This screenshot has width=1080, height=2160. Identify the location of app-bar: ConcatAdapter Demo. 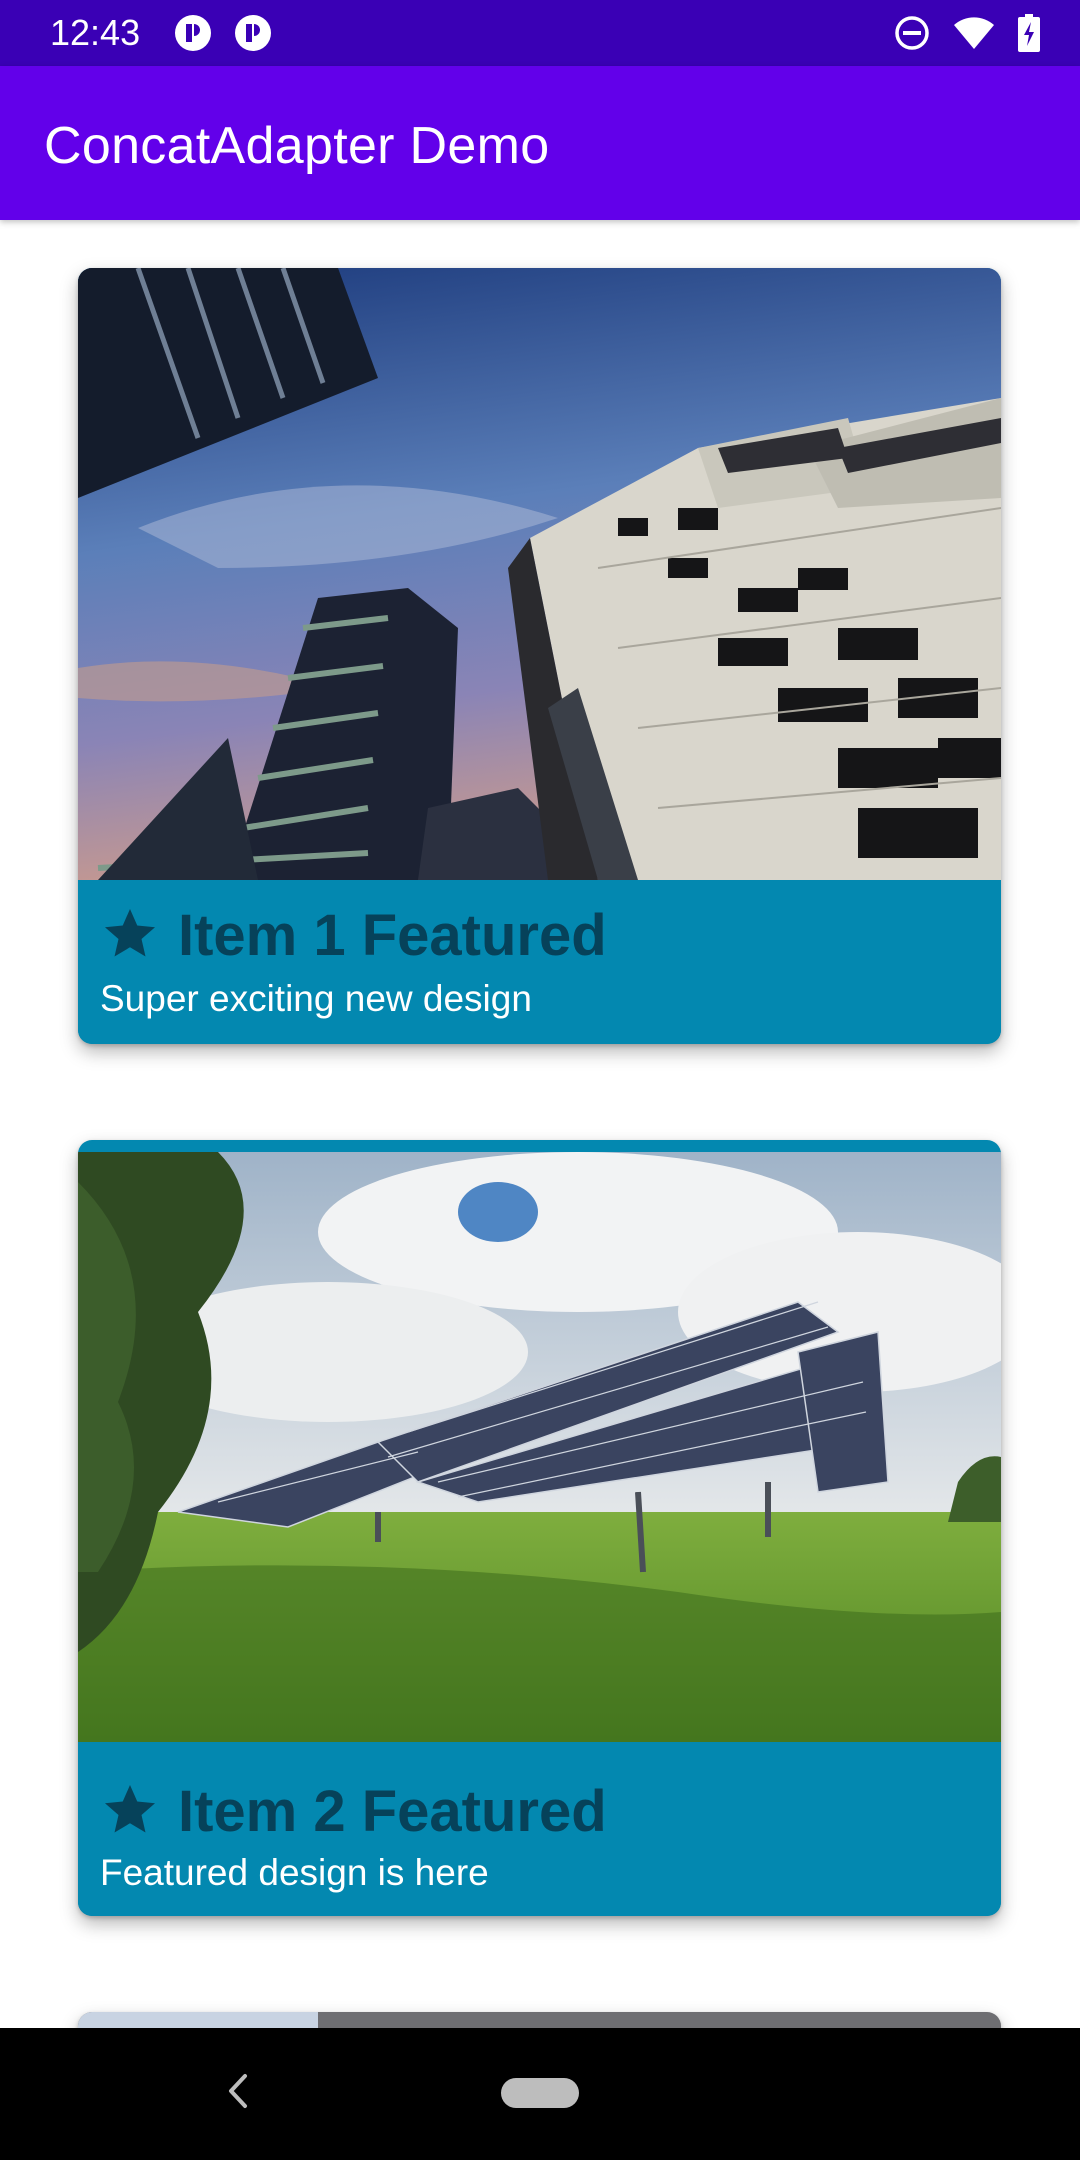
(540, 143).